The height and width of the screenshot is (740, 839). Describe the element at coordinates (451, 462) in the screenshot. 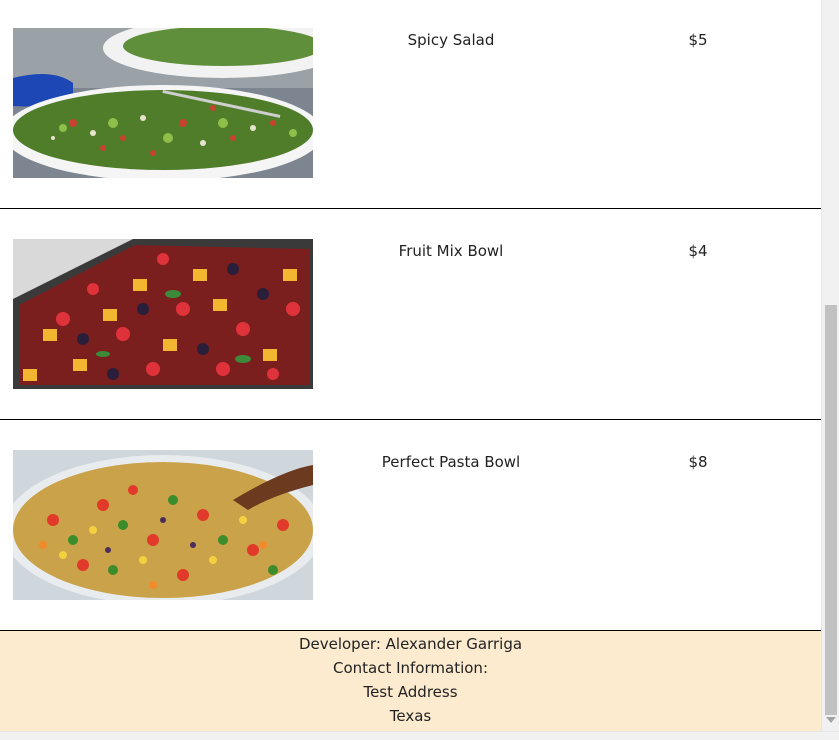

I see `dish-name: Perfect Pasta Bowl` at that location.